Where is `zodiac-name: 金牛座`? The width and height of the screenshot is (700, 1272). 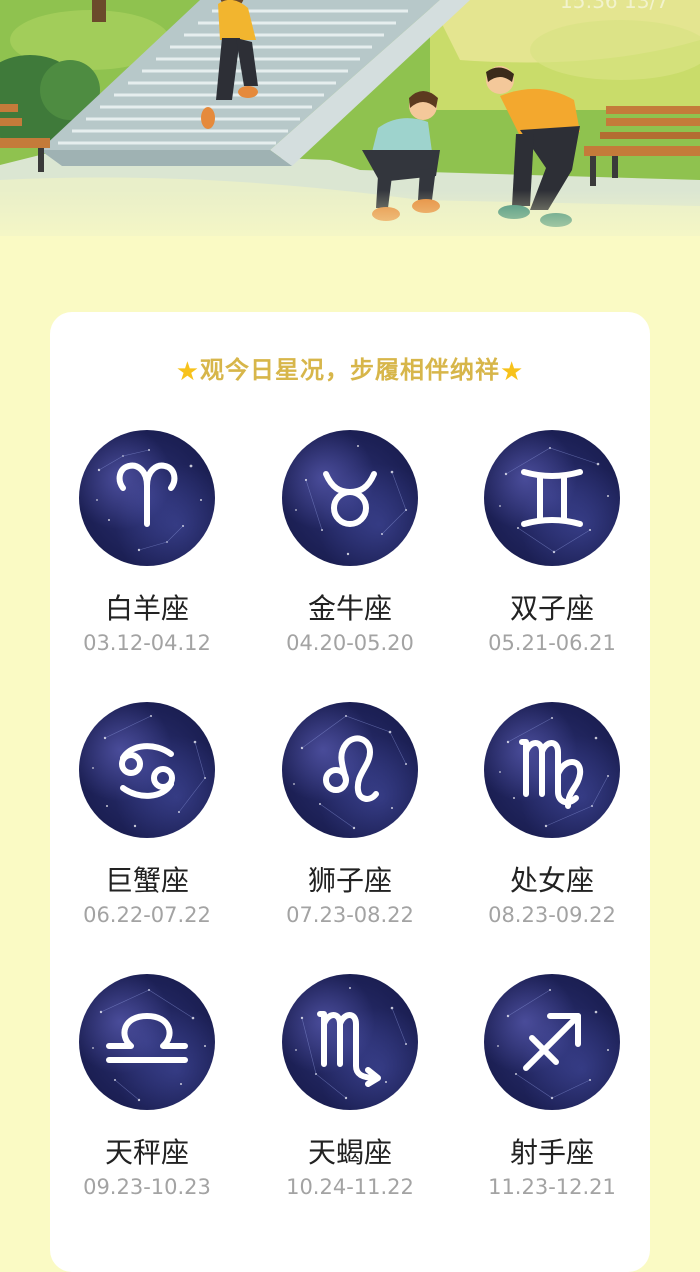
zodiac-name: 金牛座 is located at coordinates (349, 608).